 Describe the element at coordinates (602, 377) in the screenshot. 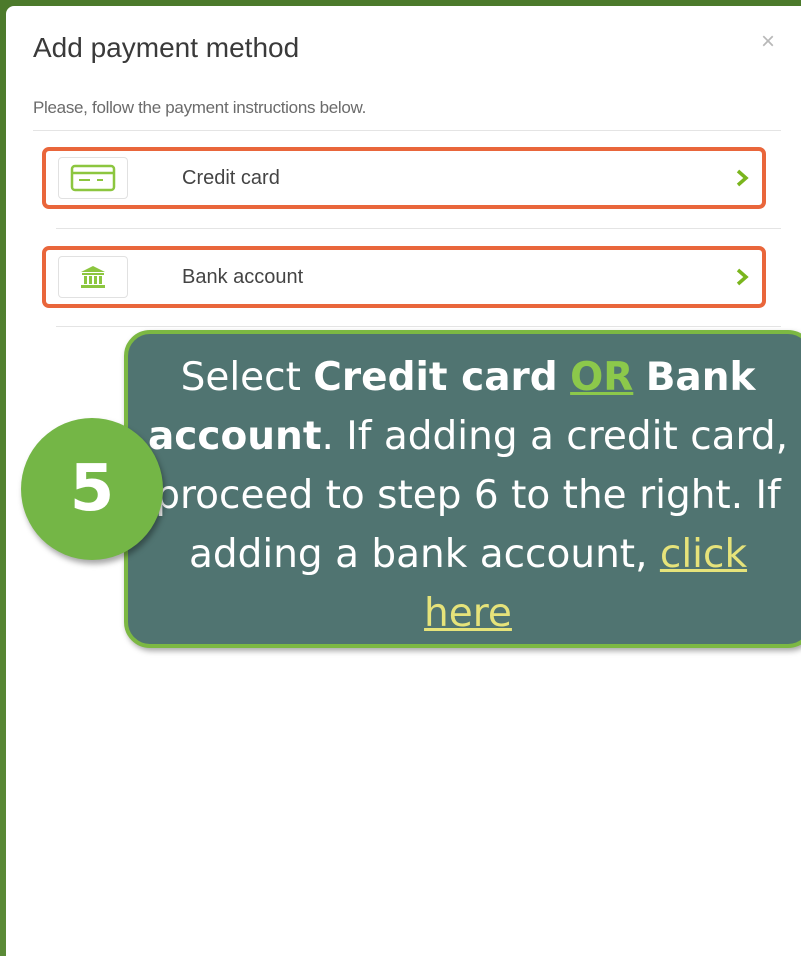

I see `callout-or-text: OR` at that location.